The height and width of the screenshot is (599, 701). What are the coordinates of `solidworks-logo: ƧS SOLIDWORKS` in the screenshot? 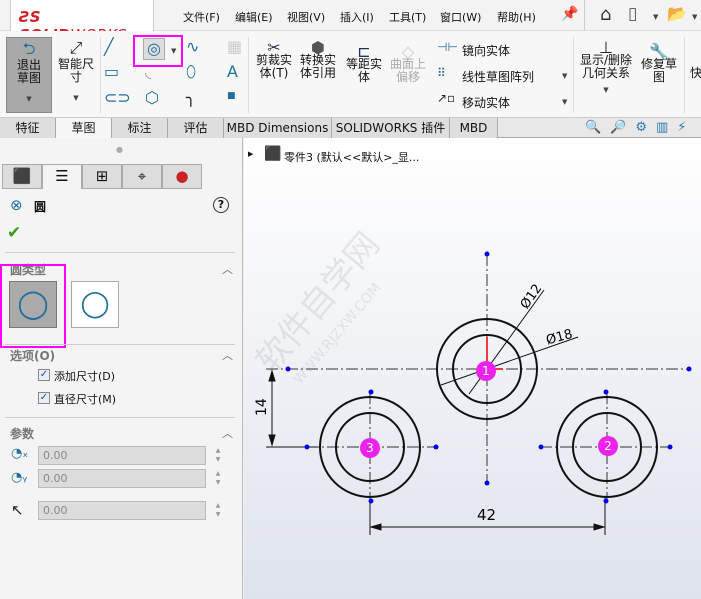 It's located at (82, 22).